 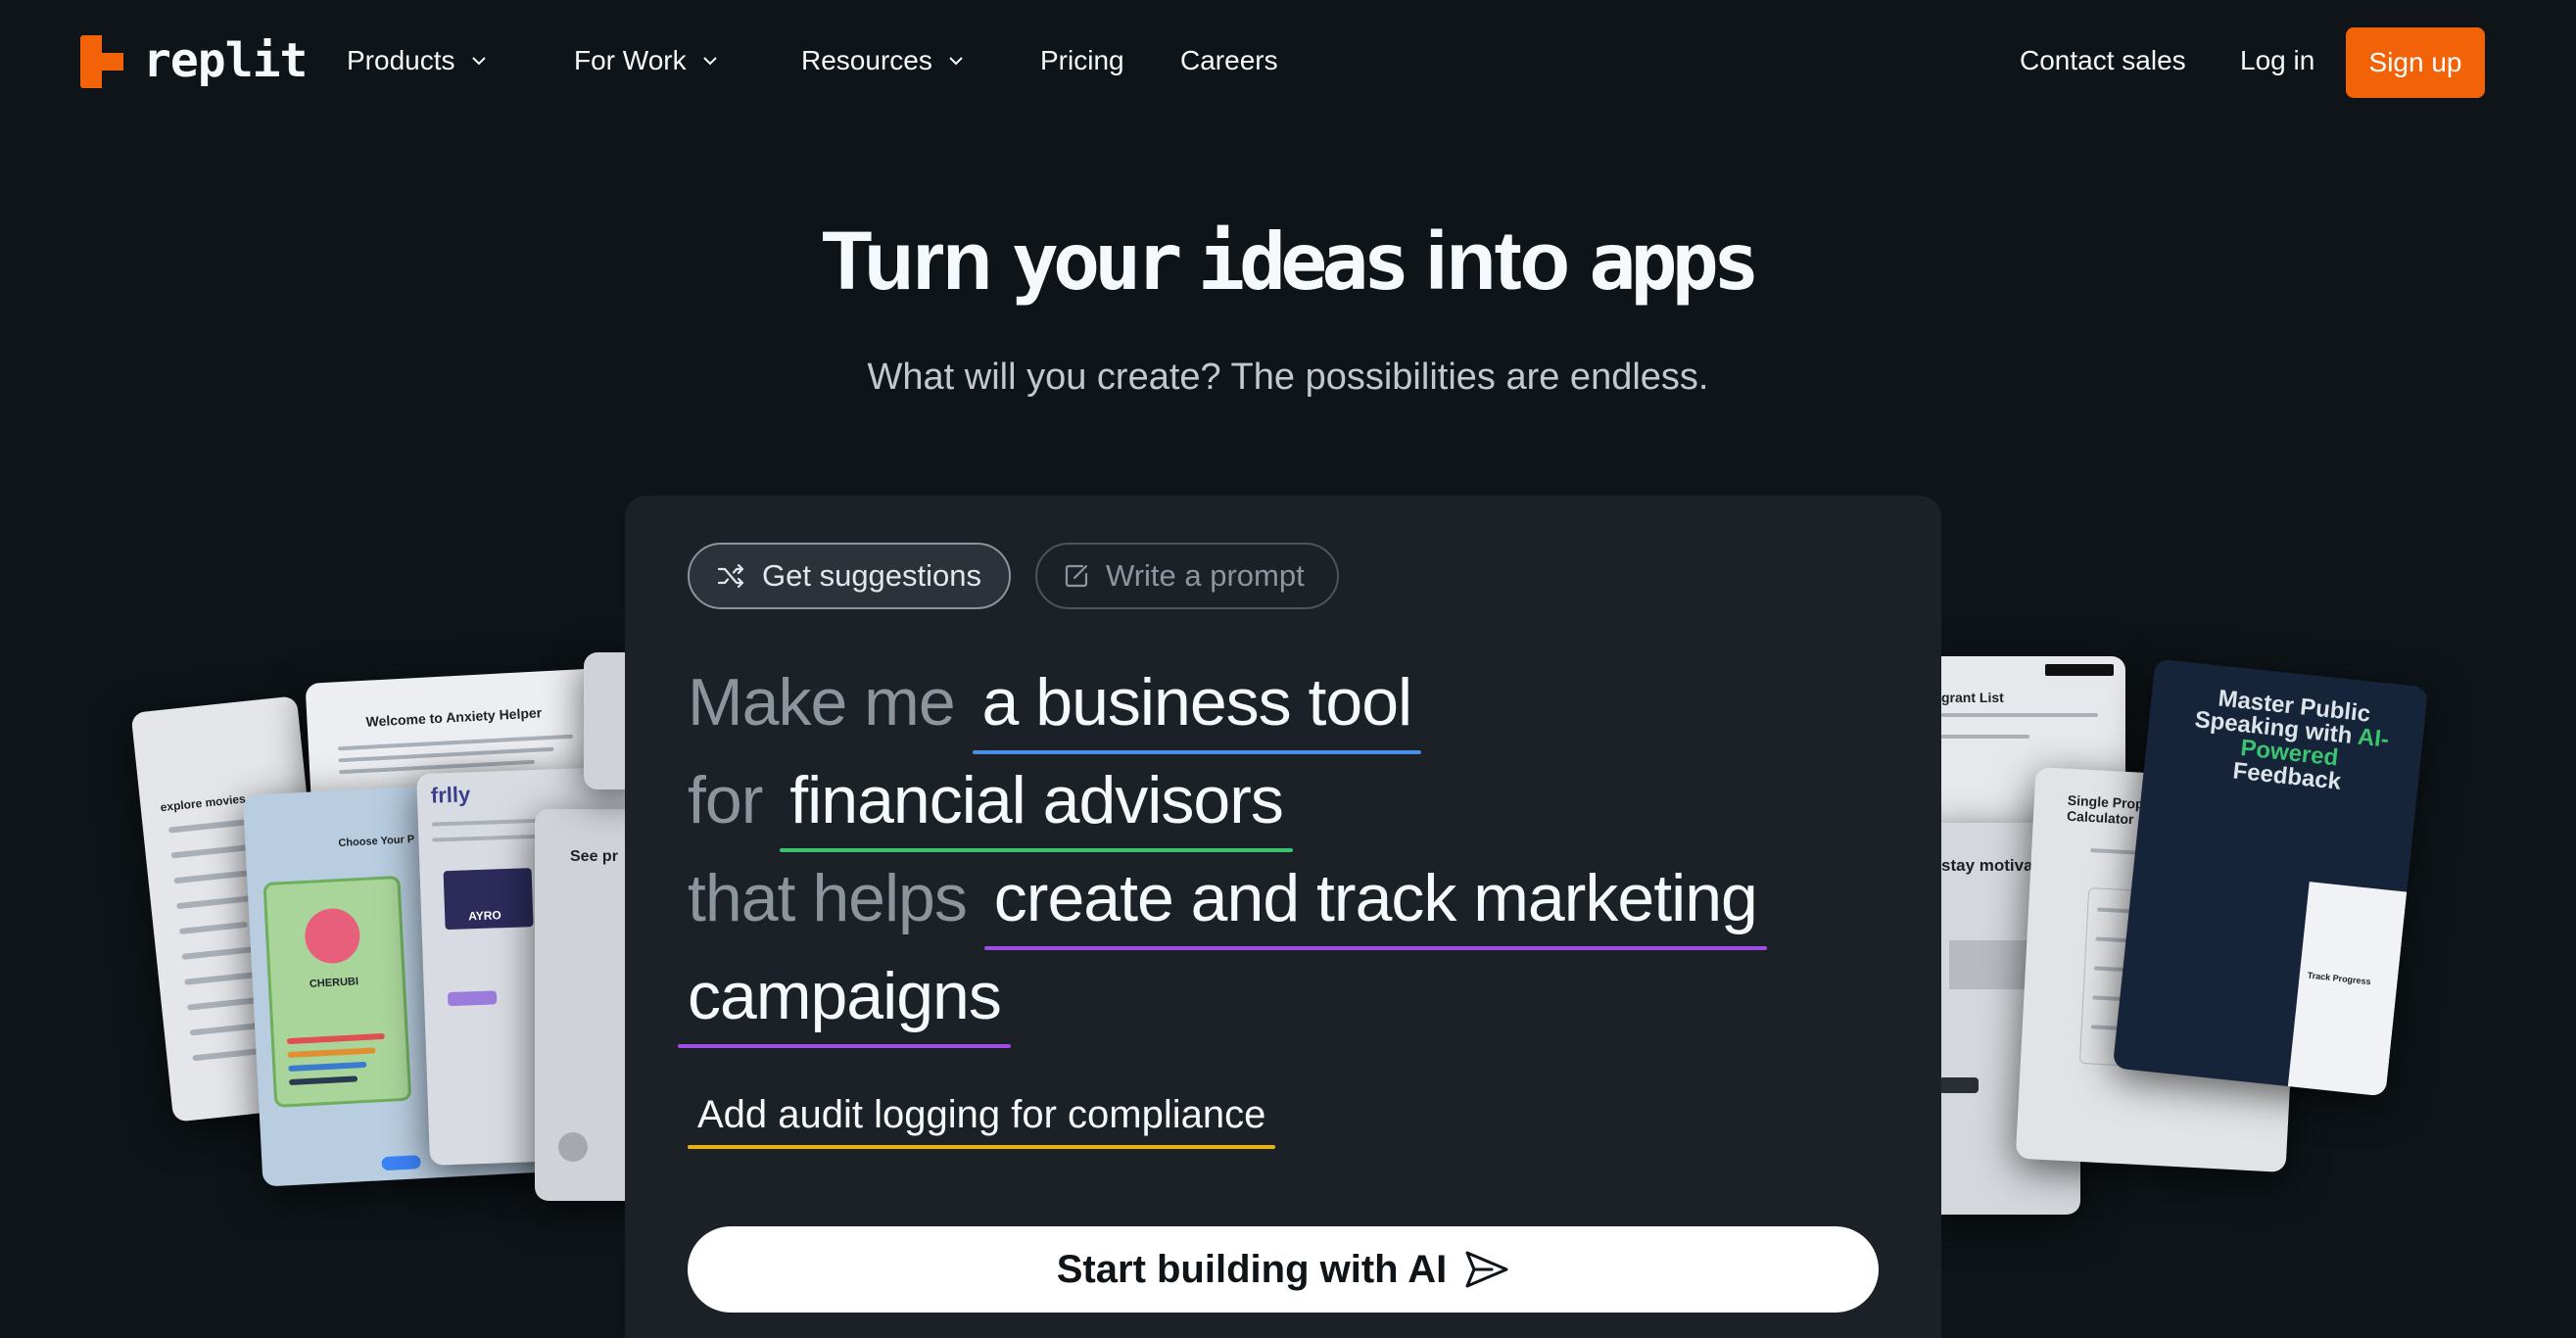 What do you see at coordinates (1486, 1270) in the screenshot?
I see `send-icon` at bounding box center [1486, 1270].